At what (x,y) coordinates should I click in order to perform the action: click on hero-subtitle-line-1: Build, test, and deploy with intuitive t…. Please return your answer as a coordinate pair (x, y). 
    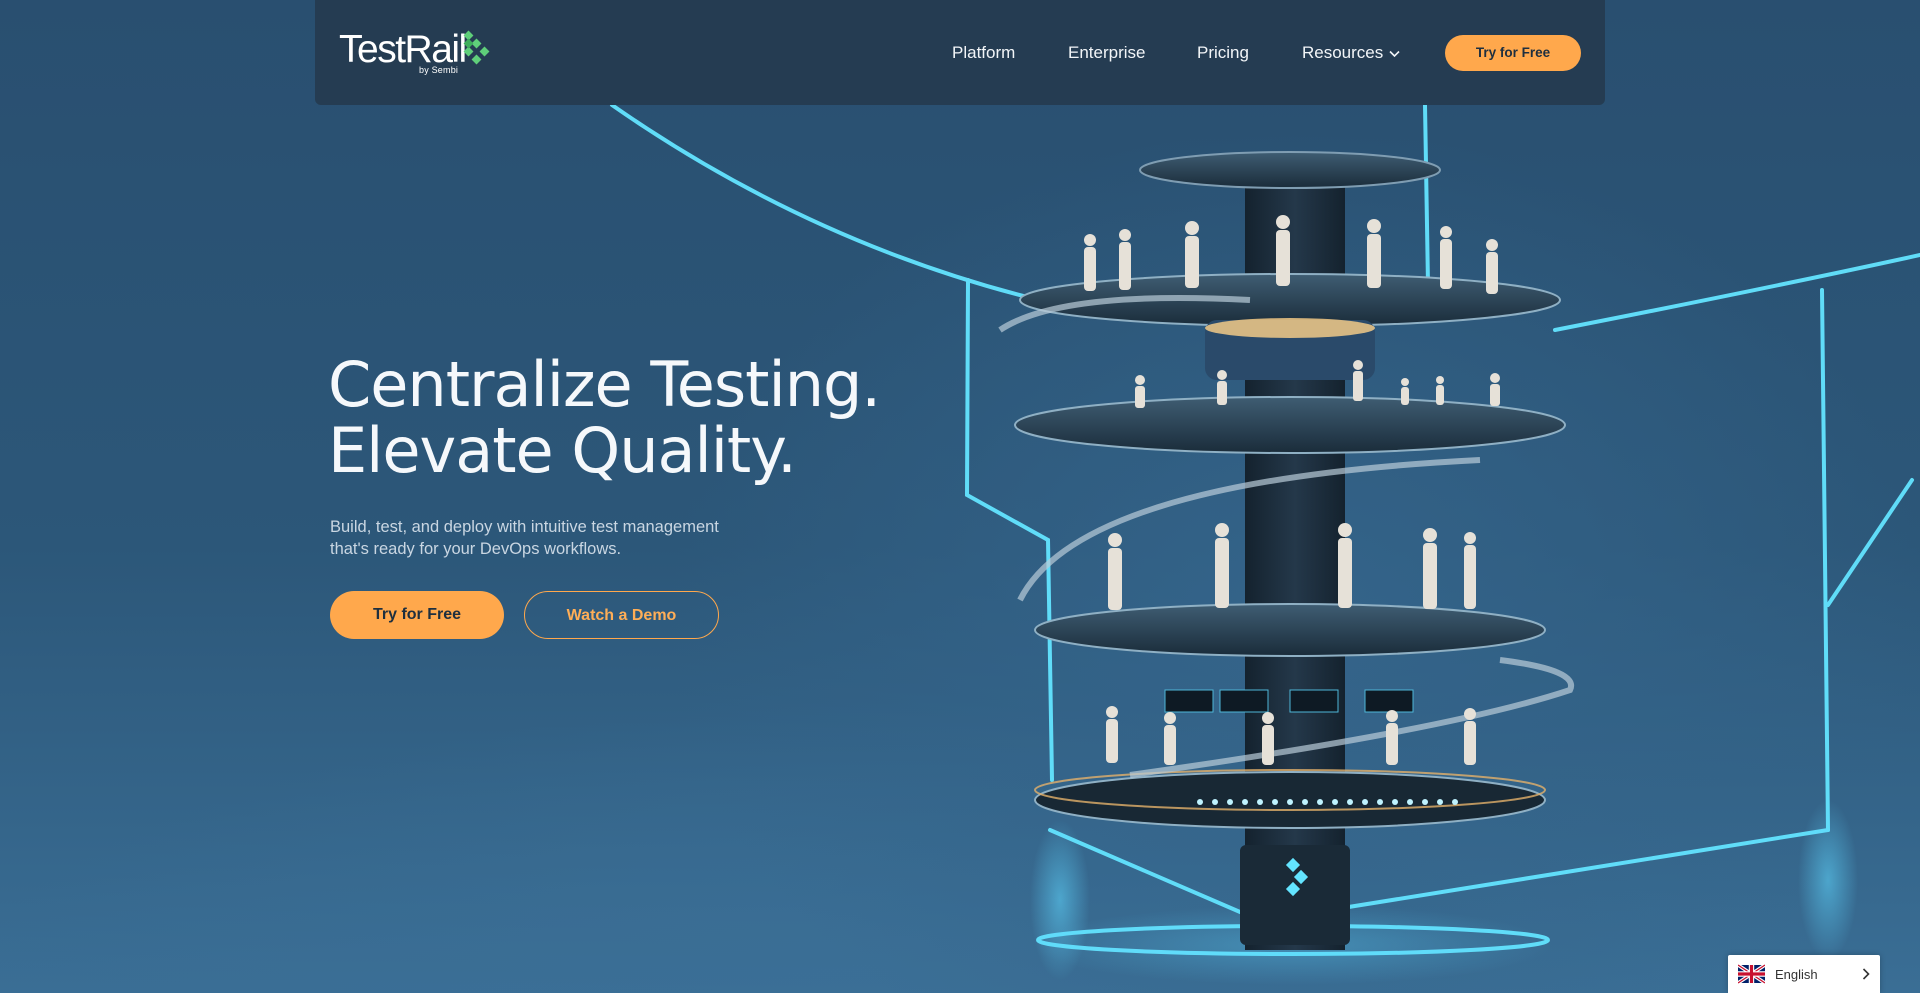
    Looking at the image, I should click on (524, 527).